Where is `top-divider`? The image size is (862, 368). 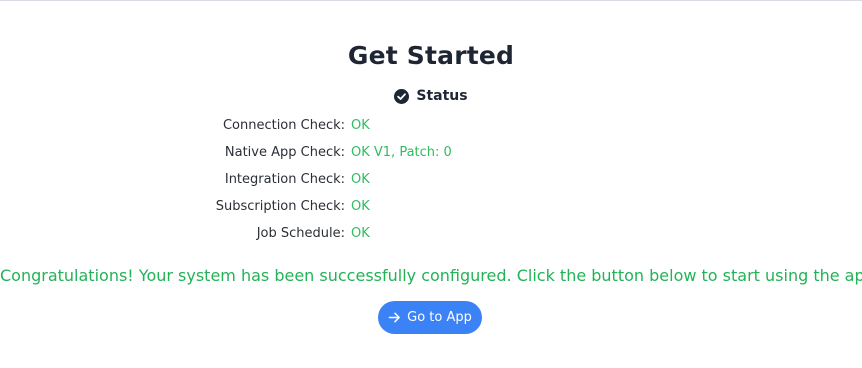 top-divider is located at coordinates (431, 0).